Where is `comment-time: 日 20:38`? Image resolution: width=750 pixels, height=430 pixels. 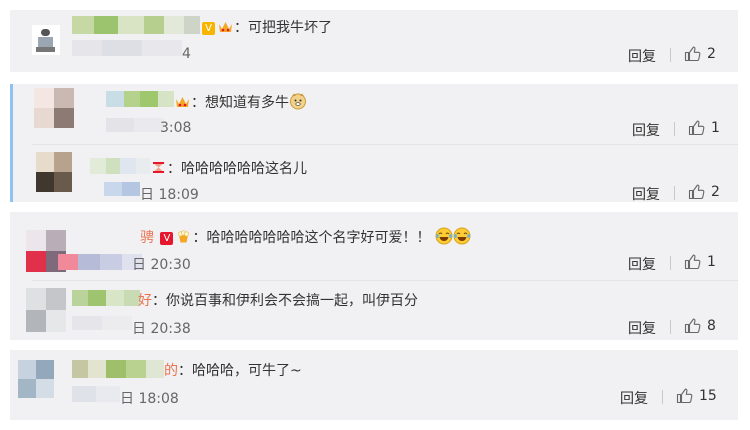 comment-time: 日 20:38 is located at coordinates (161, 329).